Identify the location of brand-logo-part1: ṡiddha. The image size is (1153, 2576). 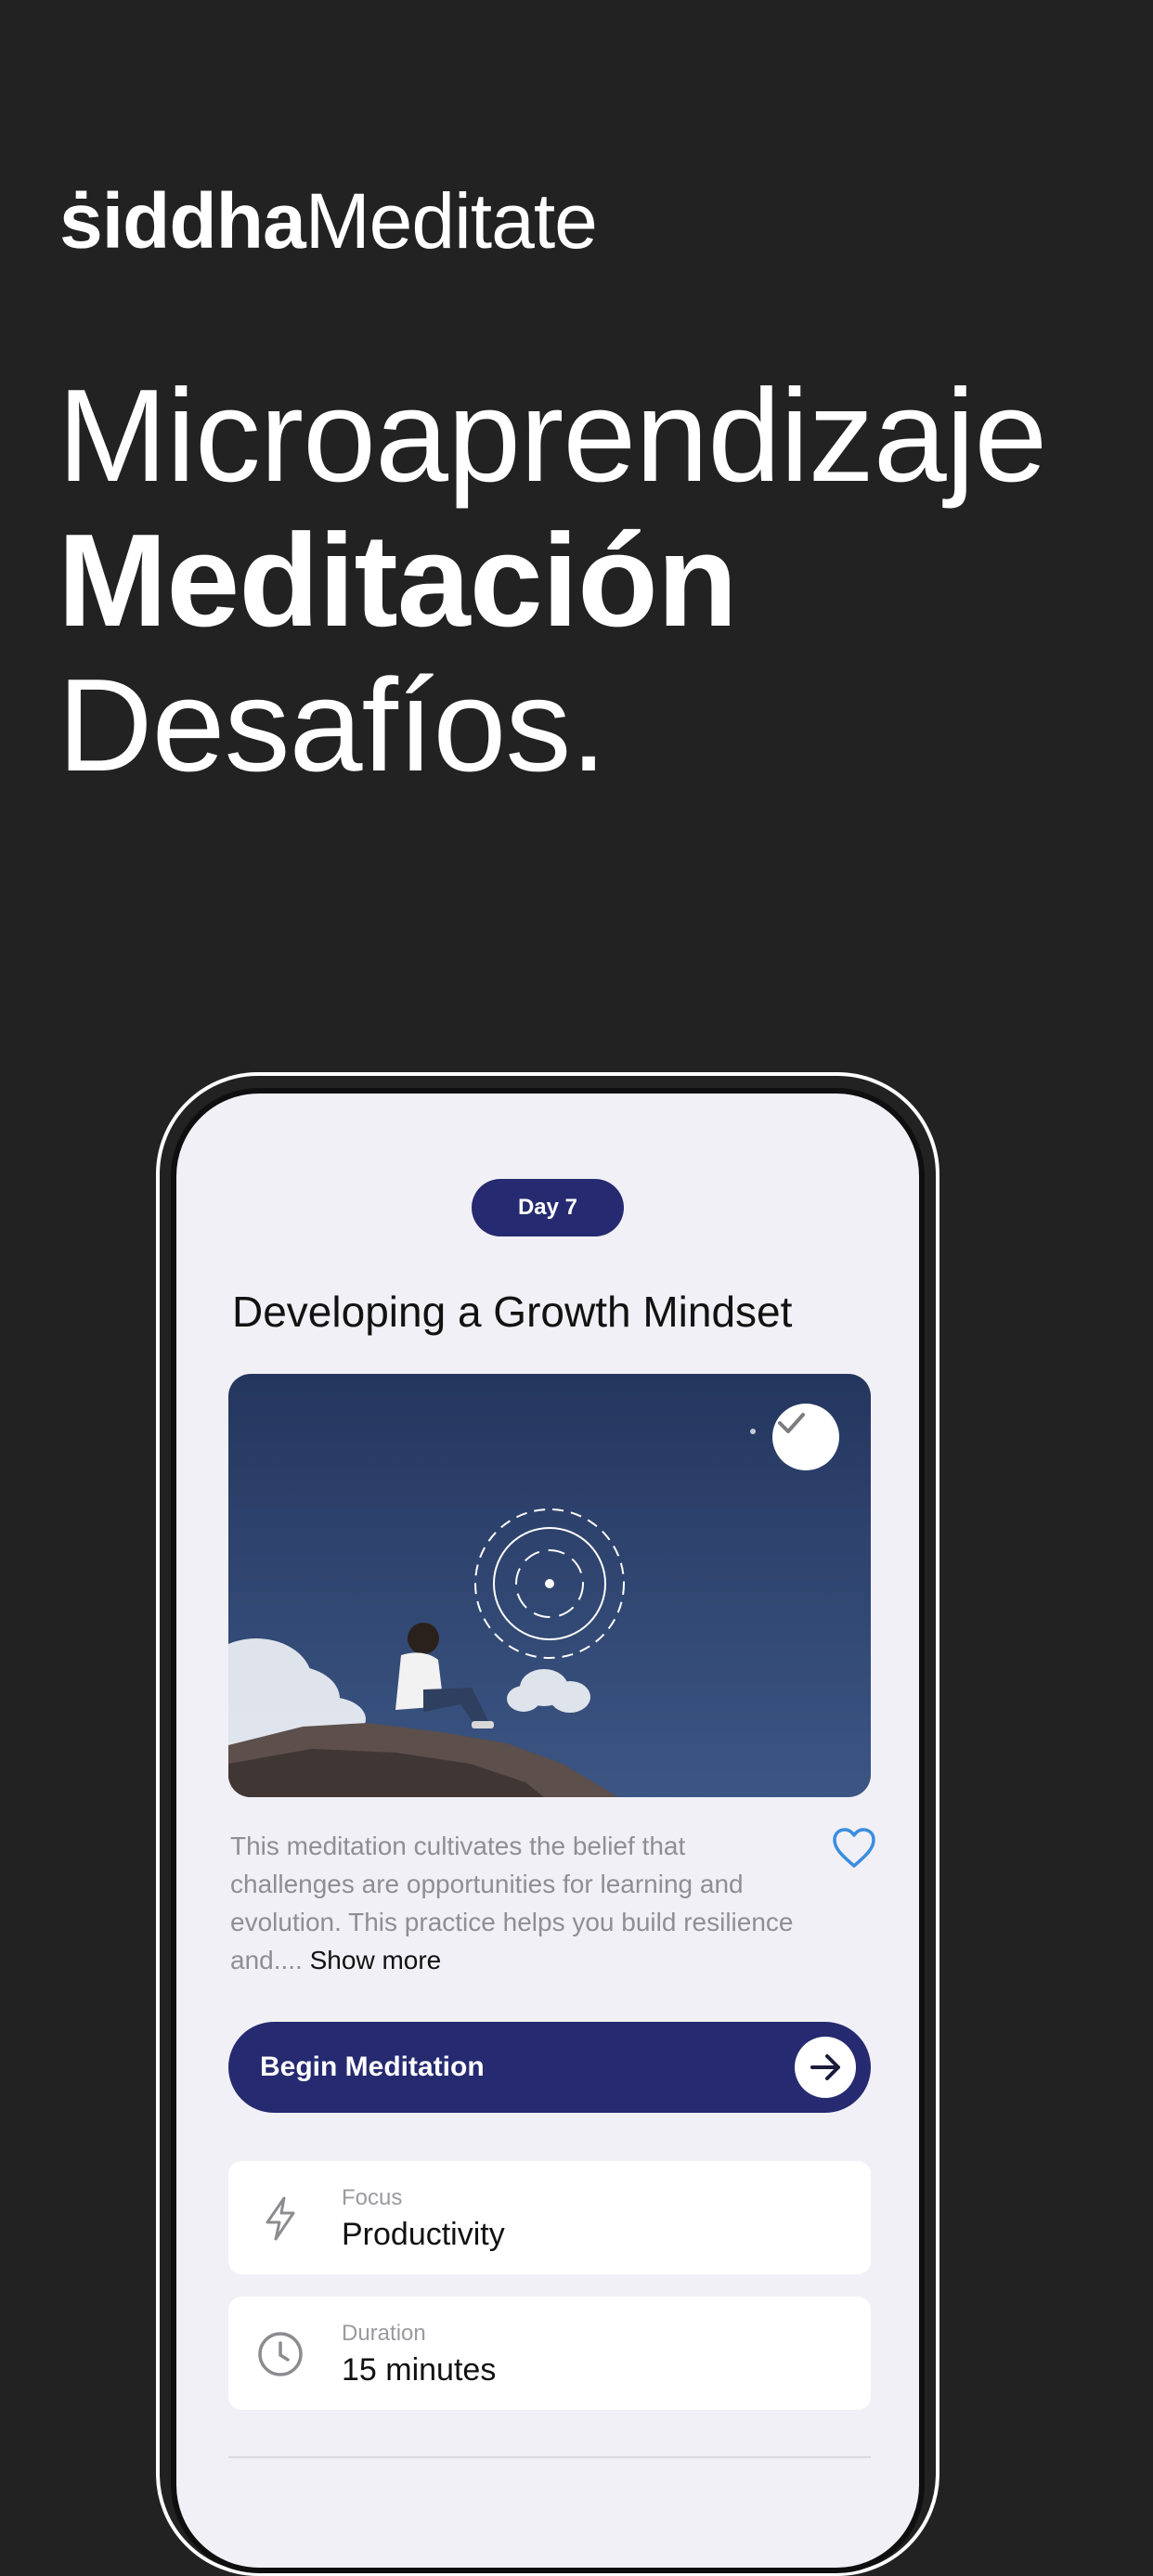
(182, 221).